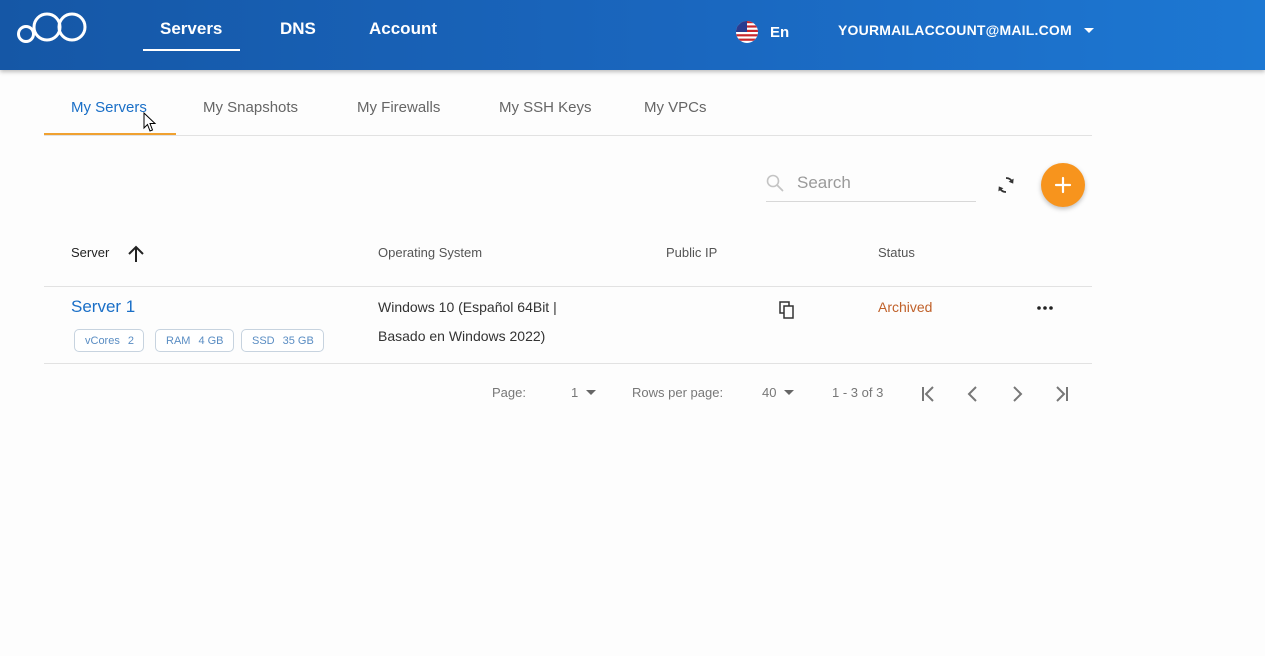 The height and width of the screenshot is (656, 1265). I want to click on rows-per-page-value: 40, so click(769, 392).